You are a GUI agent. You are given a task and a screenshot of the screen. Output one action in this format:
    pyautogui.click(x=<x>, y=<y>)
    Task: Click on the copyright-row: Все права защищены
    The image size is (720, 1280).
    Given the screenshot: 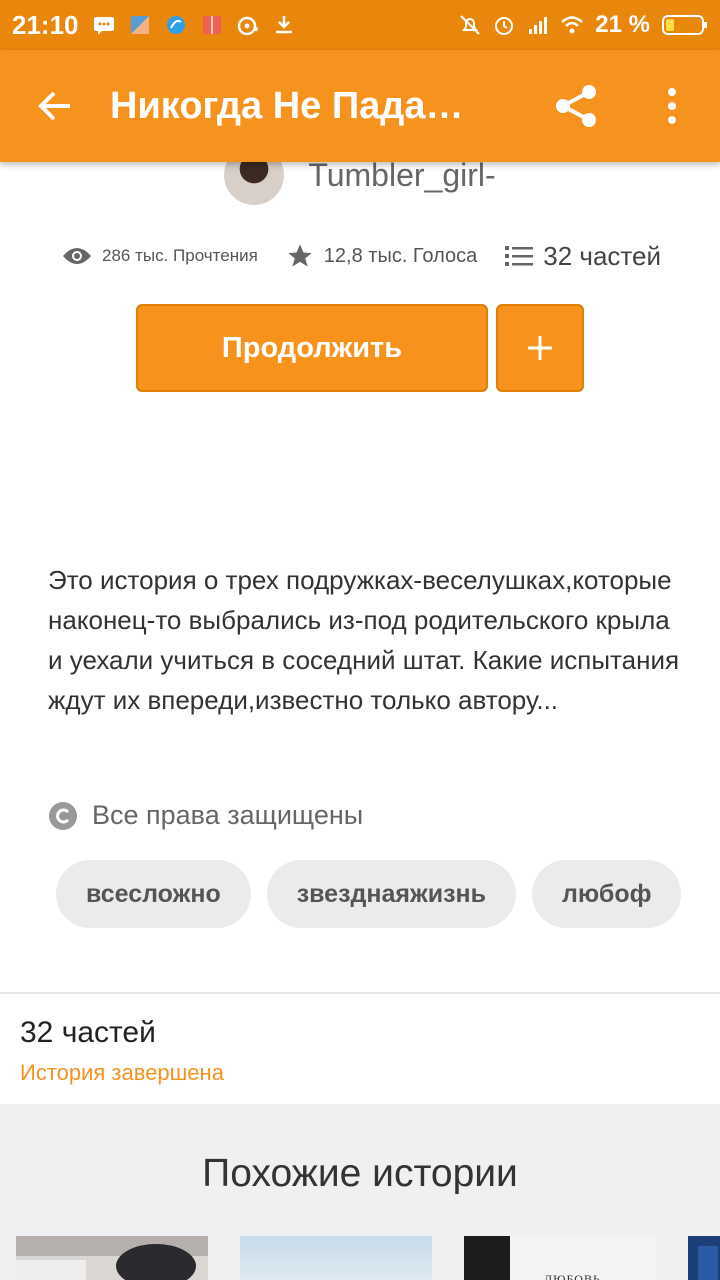 What is the action you would take?
    pyautogui.click(x=205, y=815)
    